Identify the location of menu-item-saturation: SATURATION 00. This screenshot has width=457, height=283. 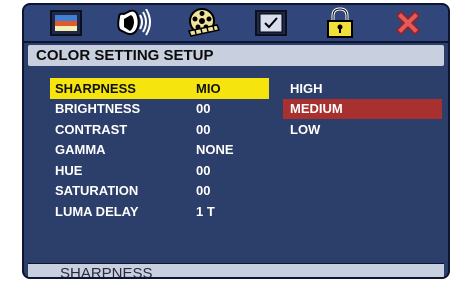
(159, 191).